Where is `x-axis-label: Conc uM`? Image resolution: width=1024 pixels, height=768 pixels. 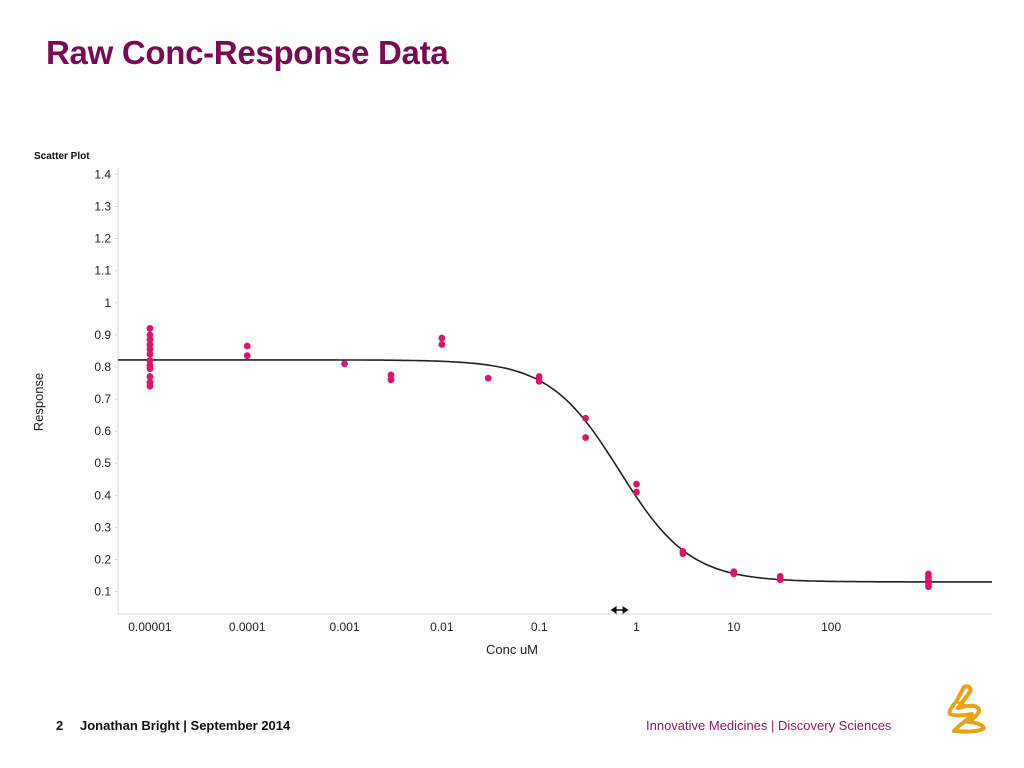 x-axis-label: Conc uM is located at coordinates (512, 649).